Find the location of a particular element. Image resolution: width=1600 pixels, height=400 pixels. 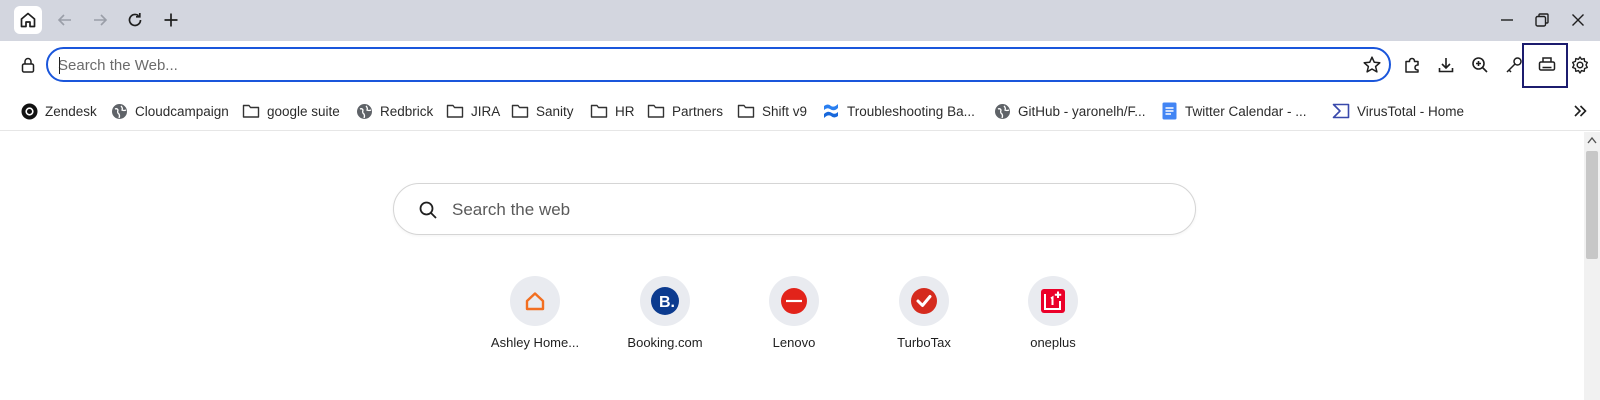

reload-icon is located at coordinates (135, 20).